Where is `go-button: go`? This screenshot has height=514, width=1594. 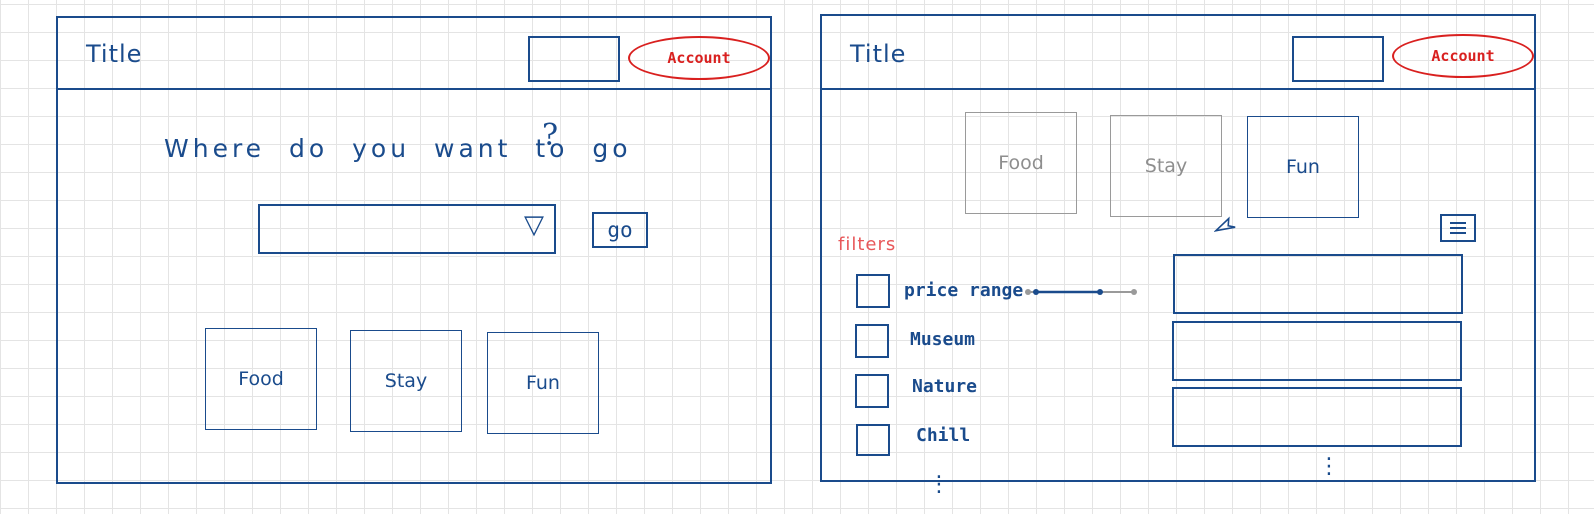 go-button: go is located at coordinates (620, 230).